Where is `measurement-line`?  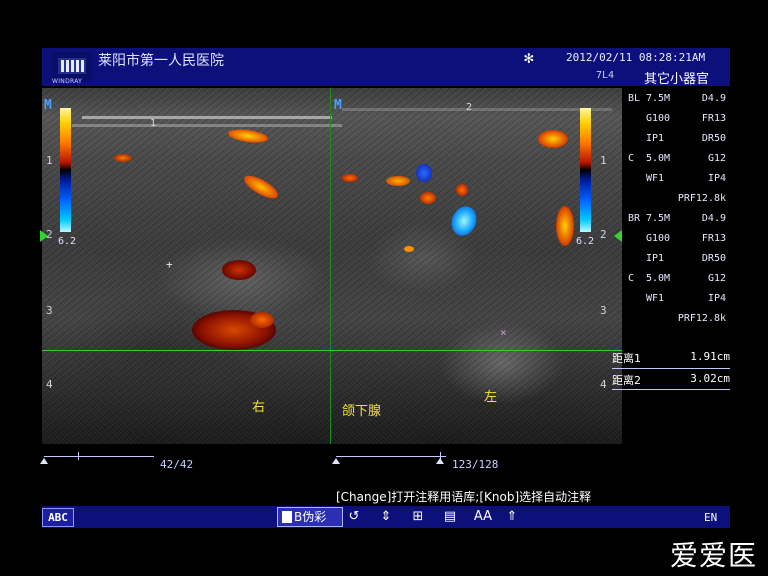
measurement-line is located at coordinates (332, 350).